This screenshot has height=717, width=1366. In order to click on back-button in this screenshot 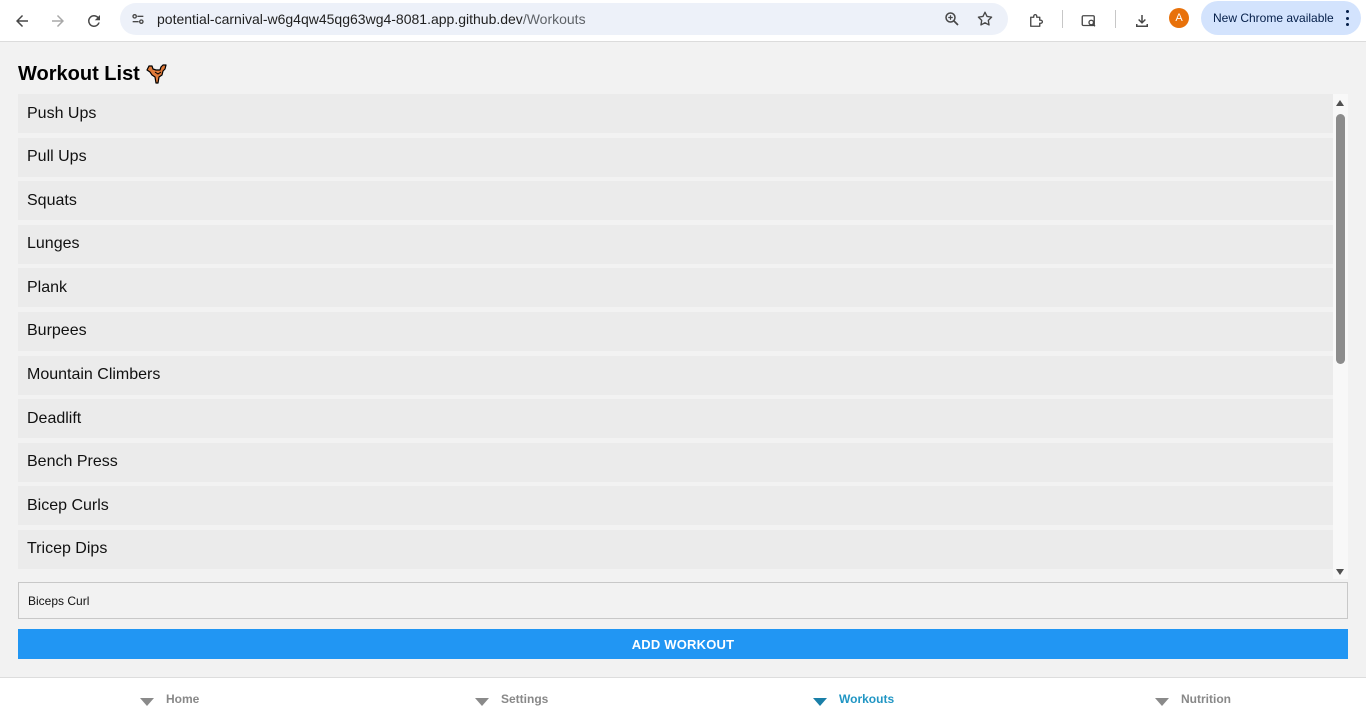, I will do `click(22, 21)`.